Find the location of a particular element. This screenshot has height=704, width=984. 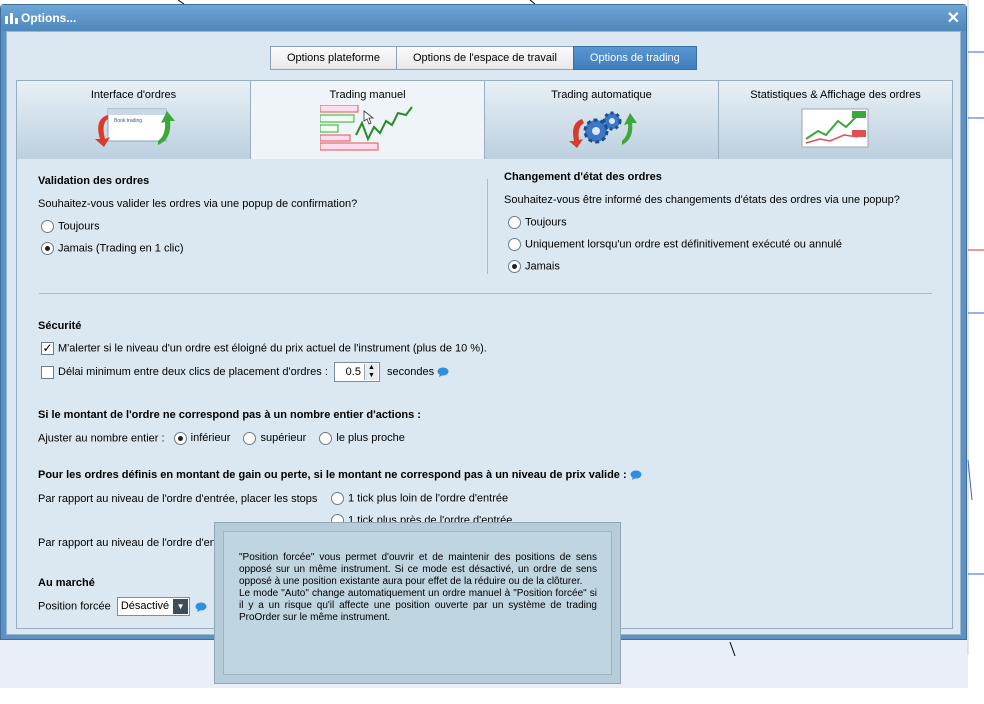

statistics-chart-icon is located at coordinates (834, 128).